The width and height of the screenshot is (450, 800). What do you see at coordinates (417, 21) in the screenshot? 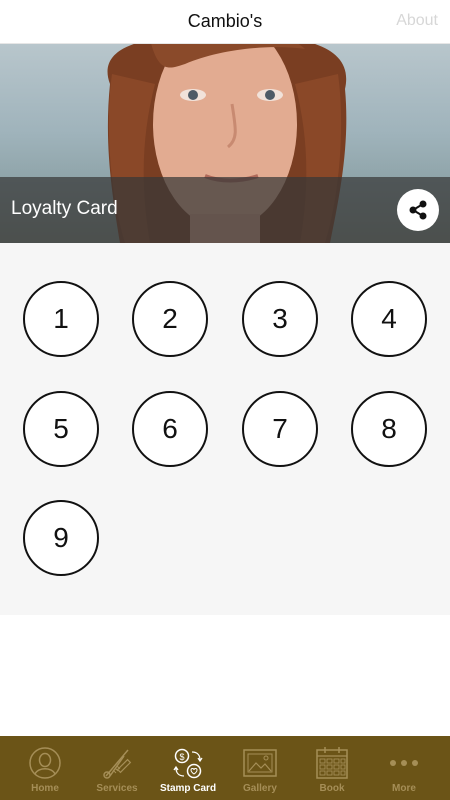
I see `about-link: About` at bounding box center [417, 21].